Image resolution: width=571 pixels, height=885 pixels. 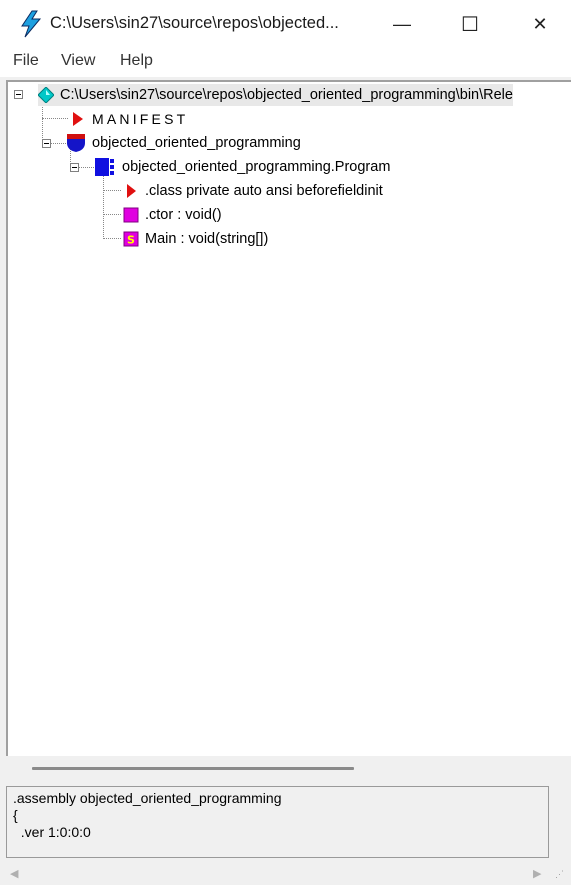 I want to click on detail-line: {, so click(x=15, y=815).